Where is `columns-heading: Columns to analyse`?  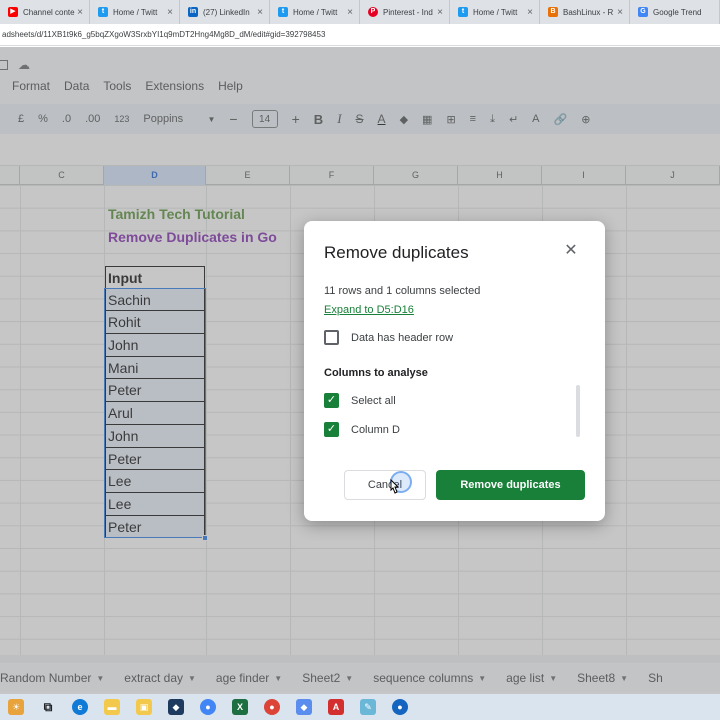 columns-heading: Columns to analyse is located at coordinates (376, 373).